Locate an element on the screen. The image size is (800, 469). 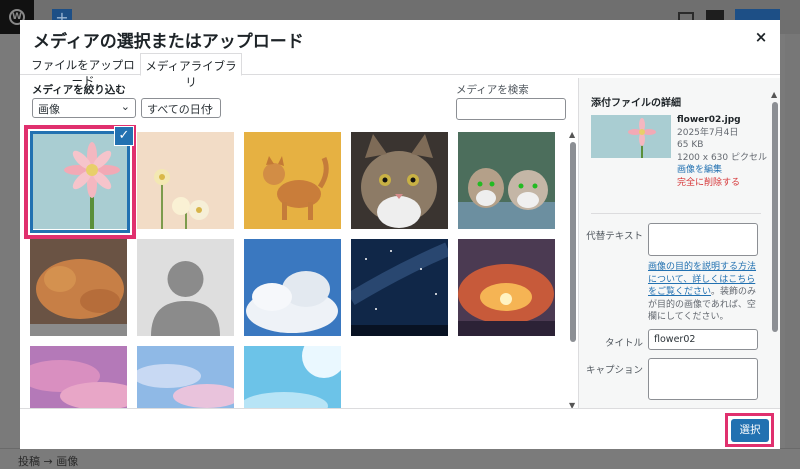
date-filter-select: すべての日付 ⌄ is located at coordinates (181, 108).